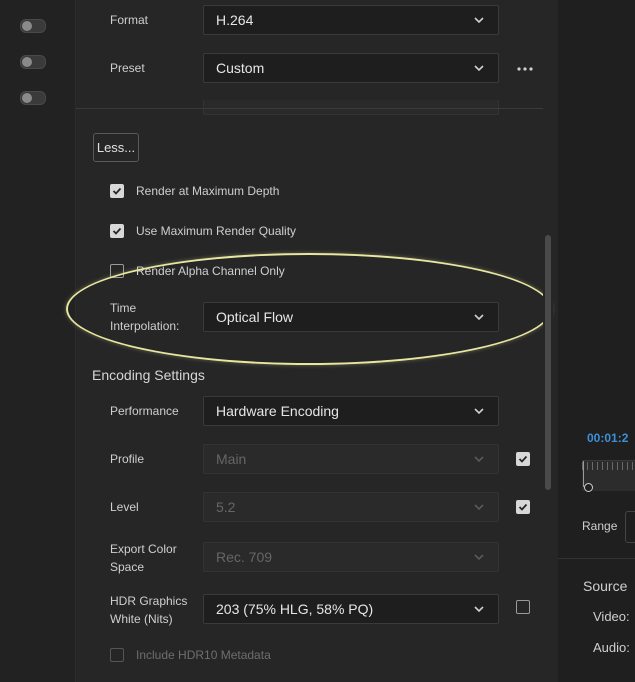  Describe the element at coordinates (548, 362) in the screenshot. I see `scrollbar-thumb` at that location.